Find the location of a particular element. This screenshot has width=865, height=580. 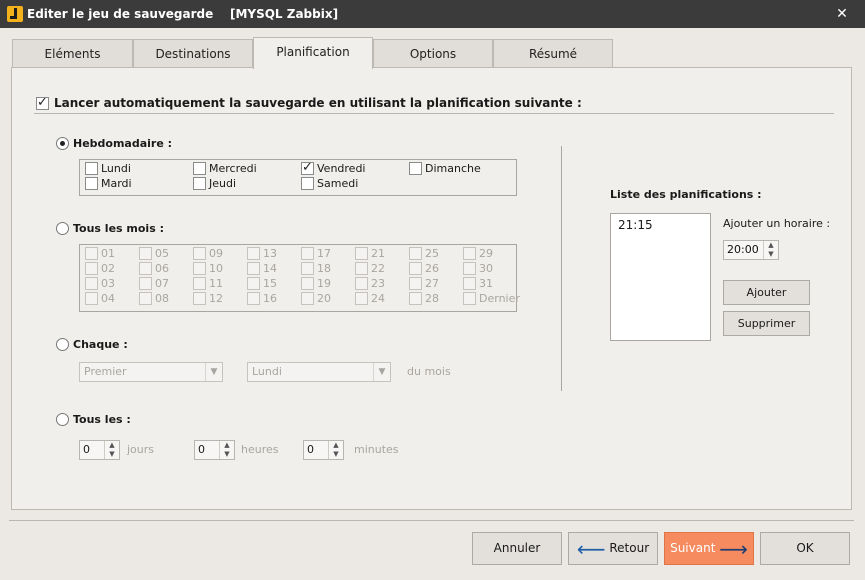

month-day-label: 21 is located at coordinates (378, 253).